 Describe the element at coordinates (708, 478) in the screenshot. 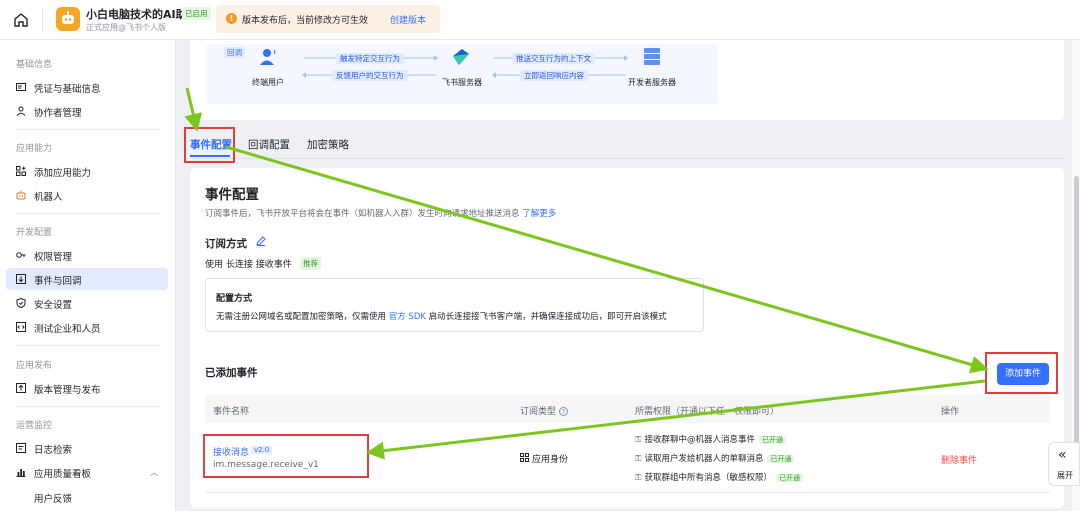

I see `permission-text: 获取群组中所有消息（敏感权限）` at that location.